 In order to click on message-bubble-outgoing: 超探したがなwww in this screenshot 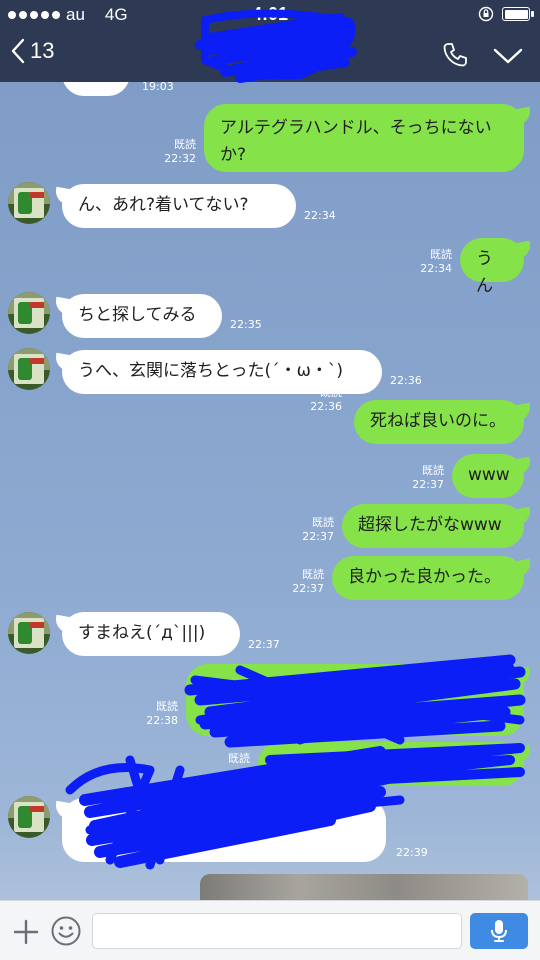, I will do `click(433, 526)`.